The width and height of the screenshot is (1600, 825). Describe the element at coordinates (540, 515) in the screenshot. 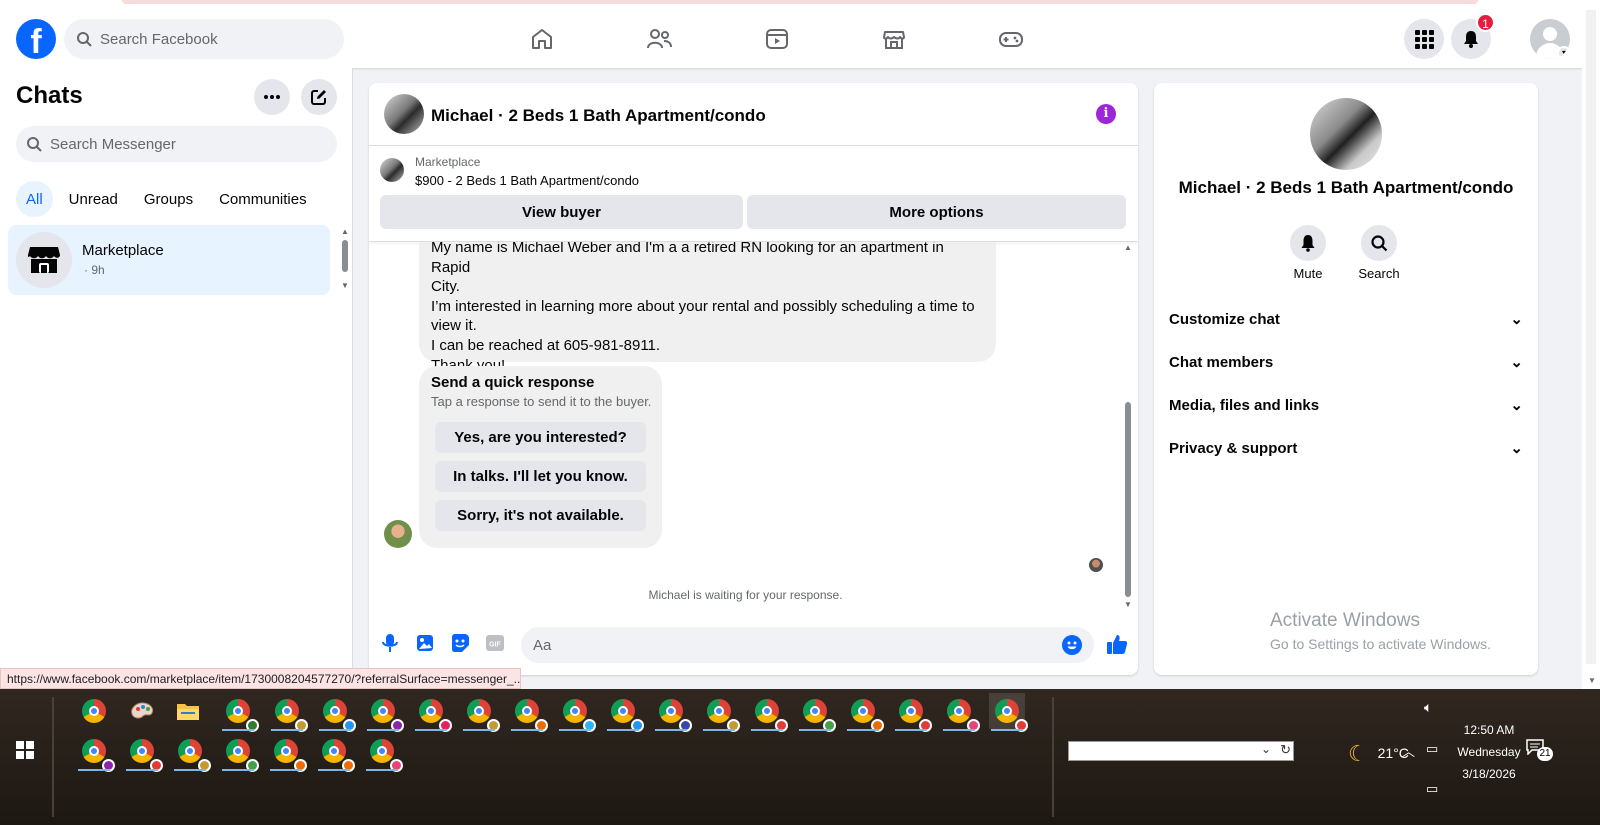

I see `quick-response-option: Sorry, it's not available.` at that location.